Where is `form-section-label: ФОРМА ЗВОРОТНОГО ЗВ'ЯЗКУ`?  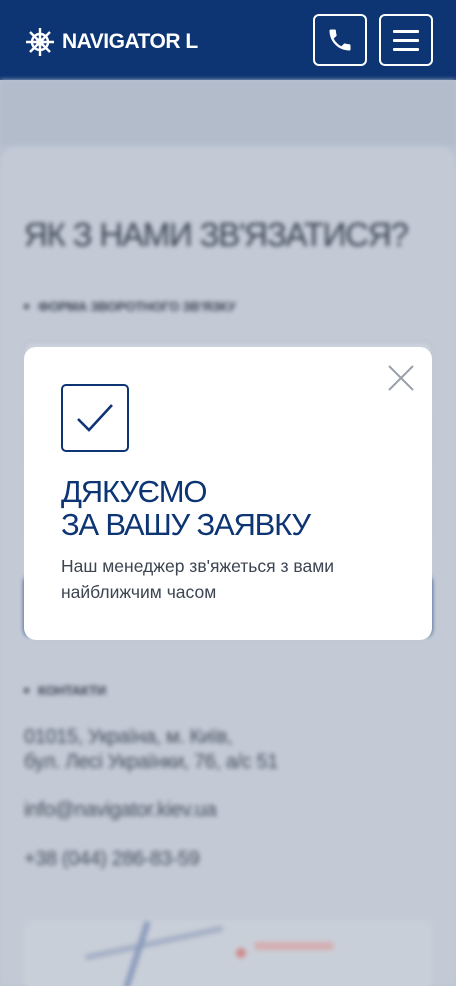
form-section-label: ФОРМА ЗВОРОТНОГО ЗВ'ЯЗКУ is located at coordinates (130, 306).